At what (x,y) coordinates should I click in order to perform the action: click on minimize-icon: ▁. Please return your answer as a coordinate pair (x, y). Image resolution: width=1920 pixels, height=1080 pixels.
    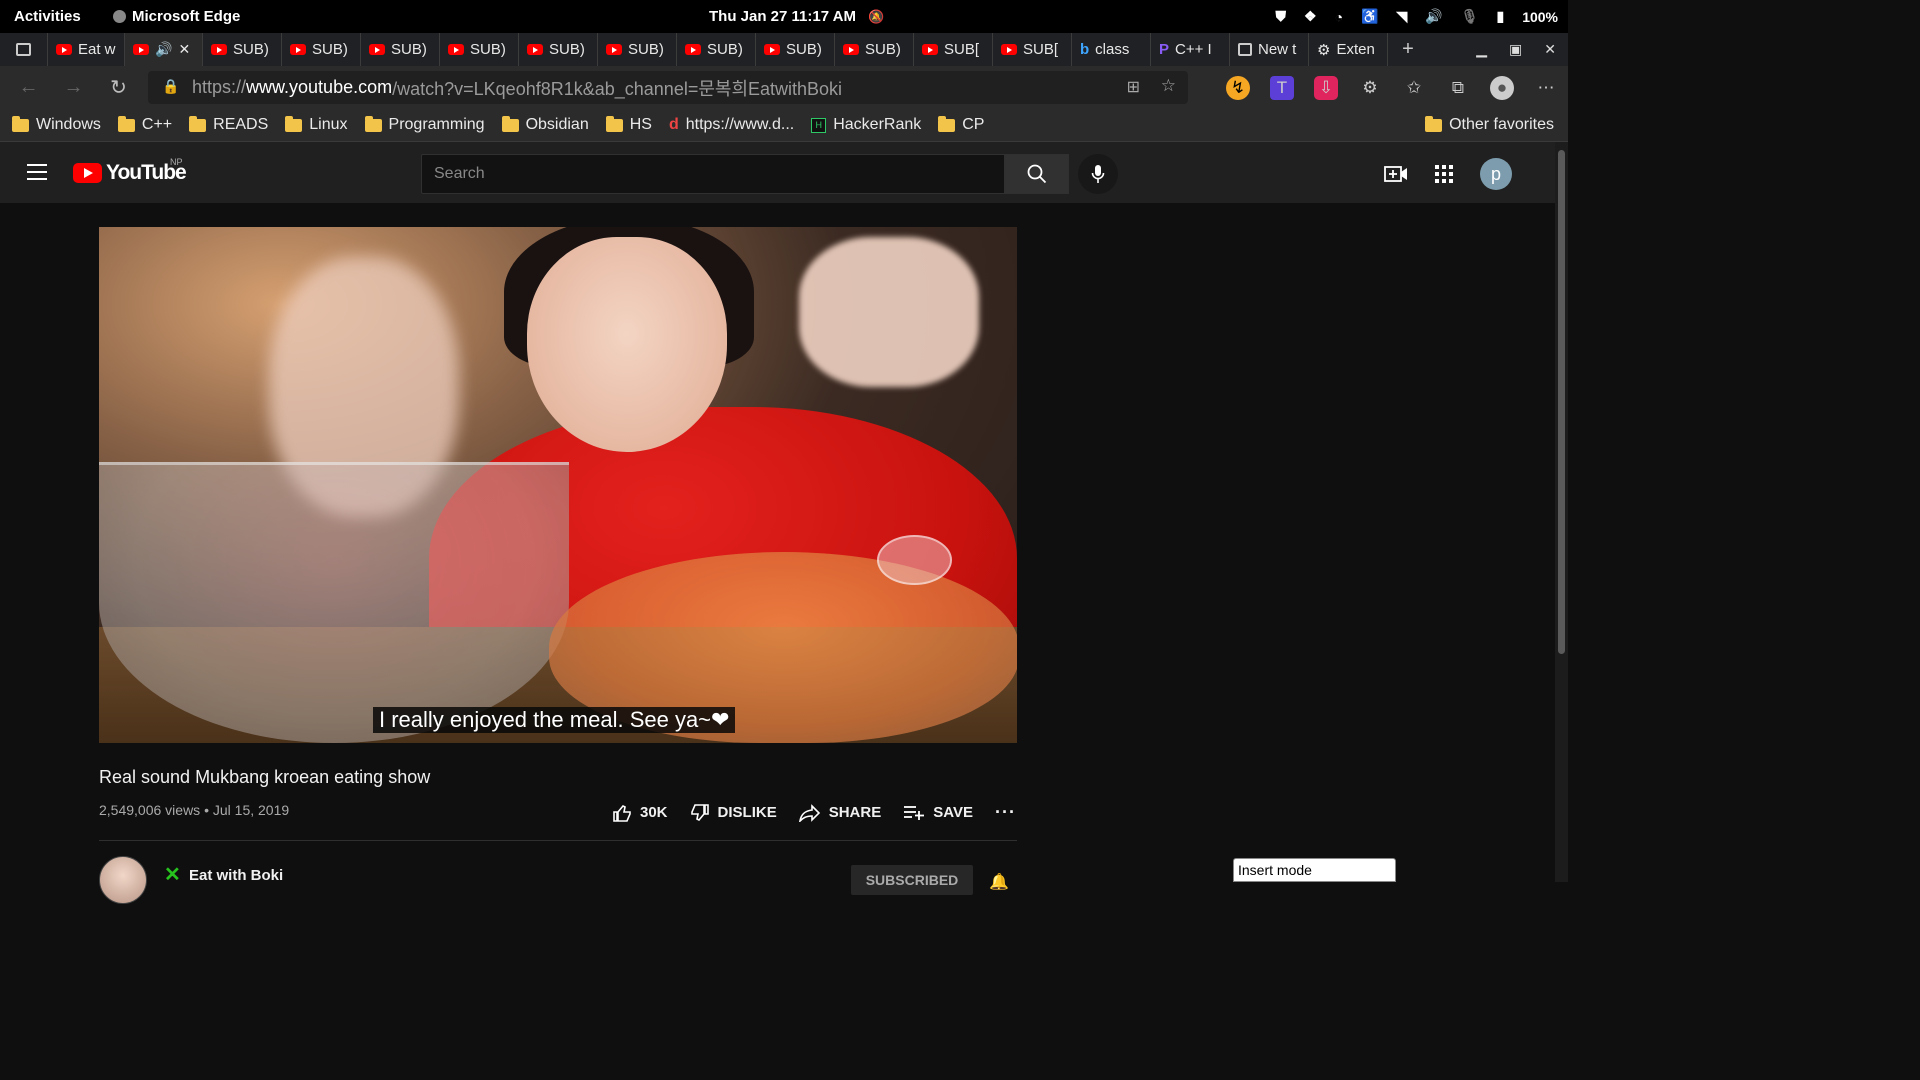
    Looking at the image, I should click on (1481, 49).